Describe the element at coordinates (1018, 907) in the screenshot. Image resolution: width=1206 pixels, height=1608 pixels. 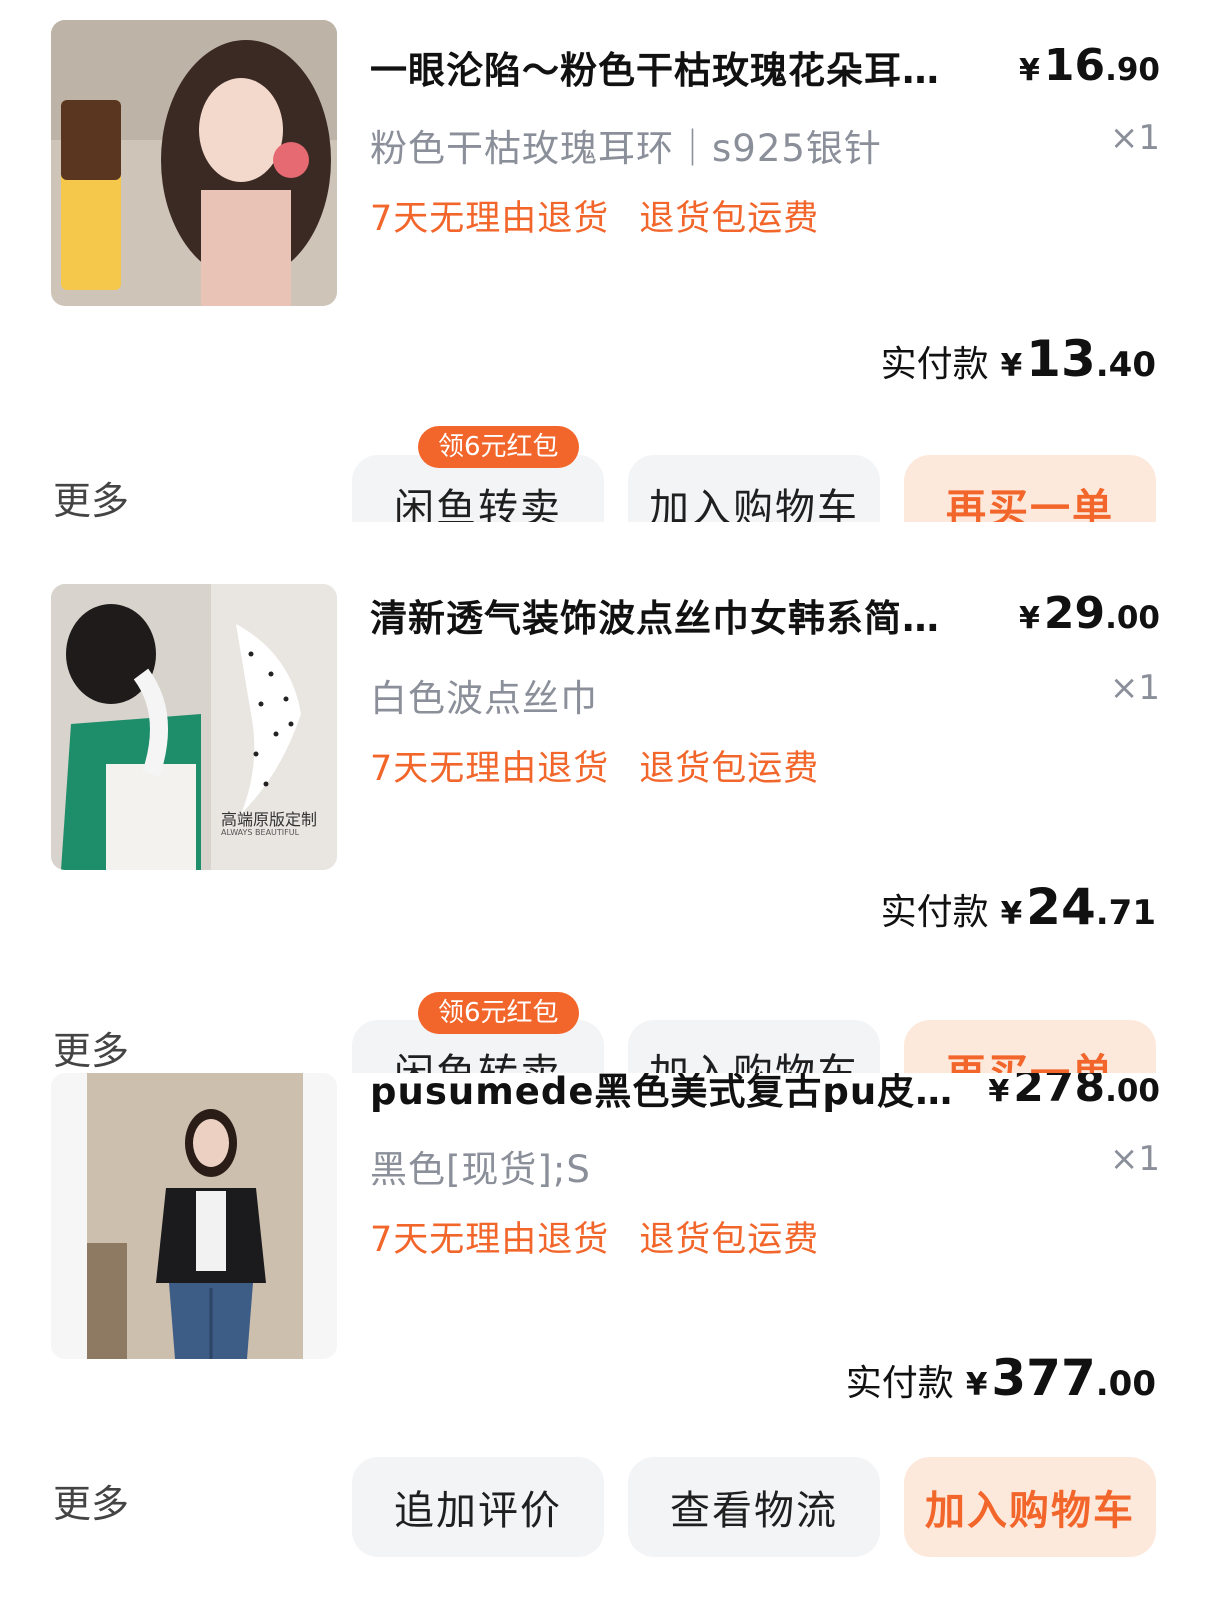
I see `paid-amount: 实付款 ¥24.71` at that location.